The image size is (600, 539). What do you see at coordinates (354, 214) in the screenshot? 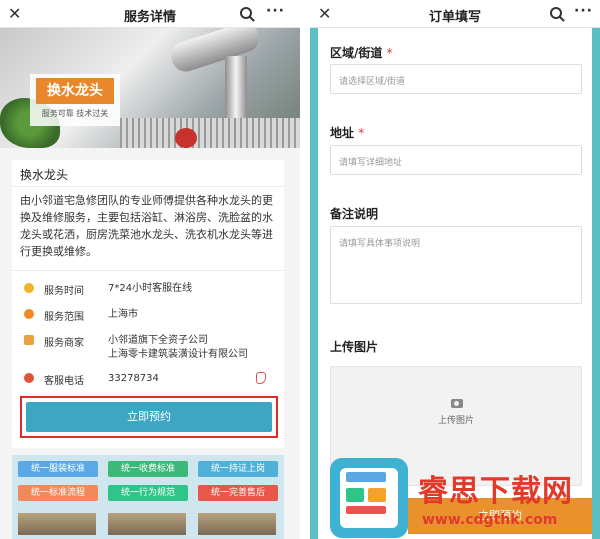
I see `note-label: 备注说明` at bounding box center [354, 214].